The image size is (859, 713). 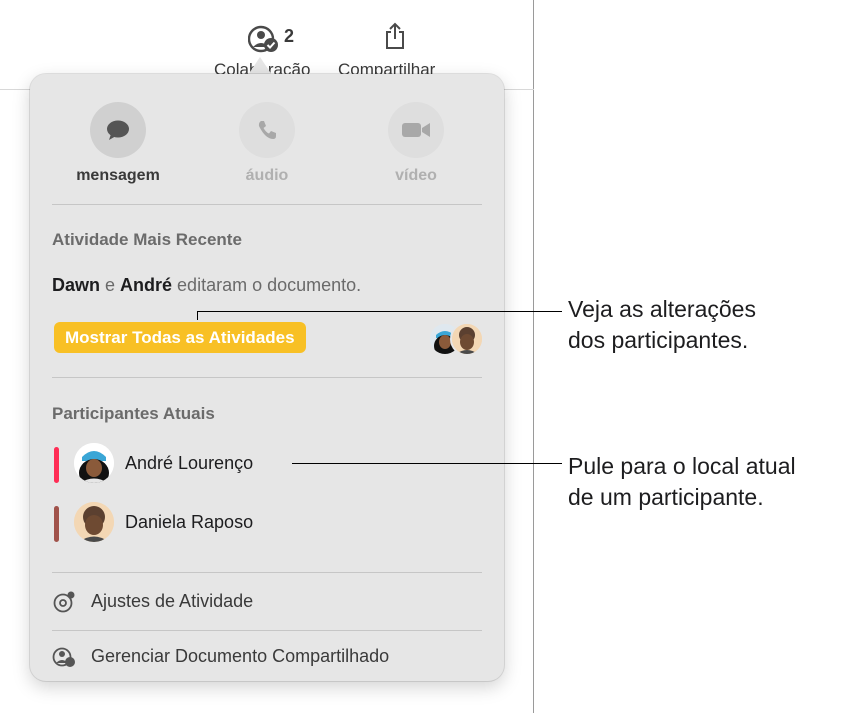 What do you see at coordinates (267, 602) in the screenshot?
I see `activity-settings-item: Ajustes de Atividade` at bounding box center [267, 602].